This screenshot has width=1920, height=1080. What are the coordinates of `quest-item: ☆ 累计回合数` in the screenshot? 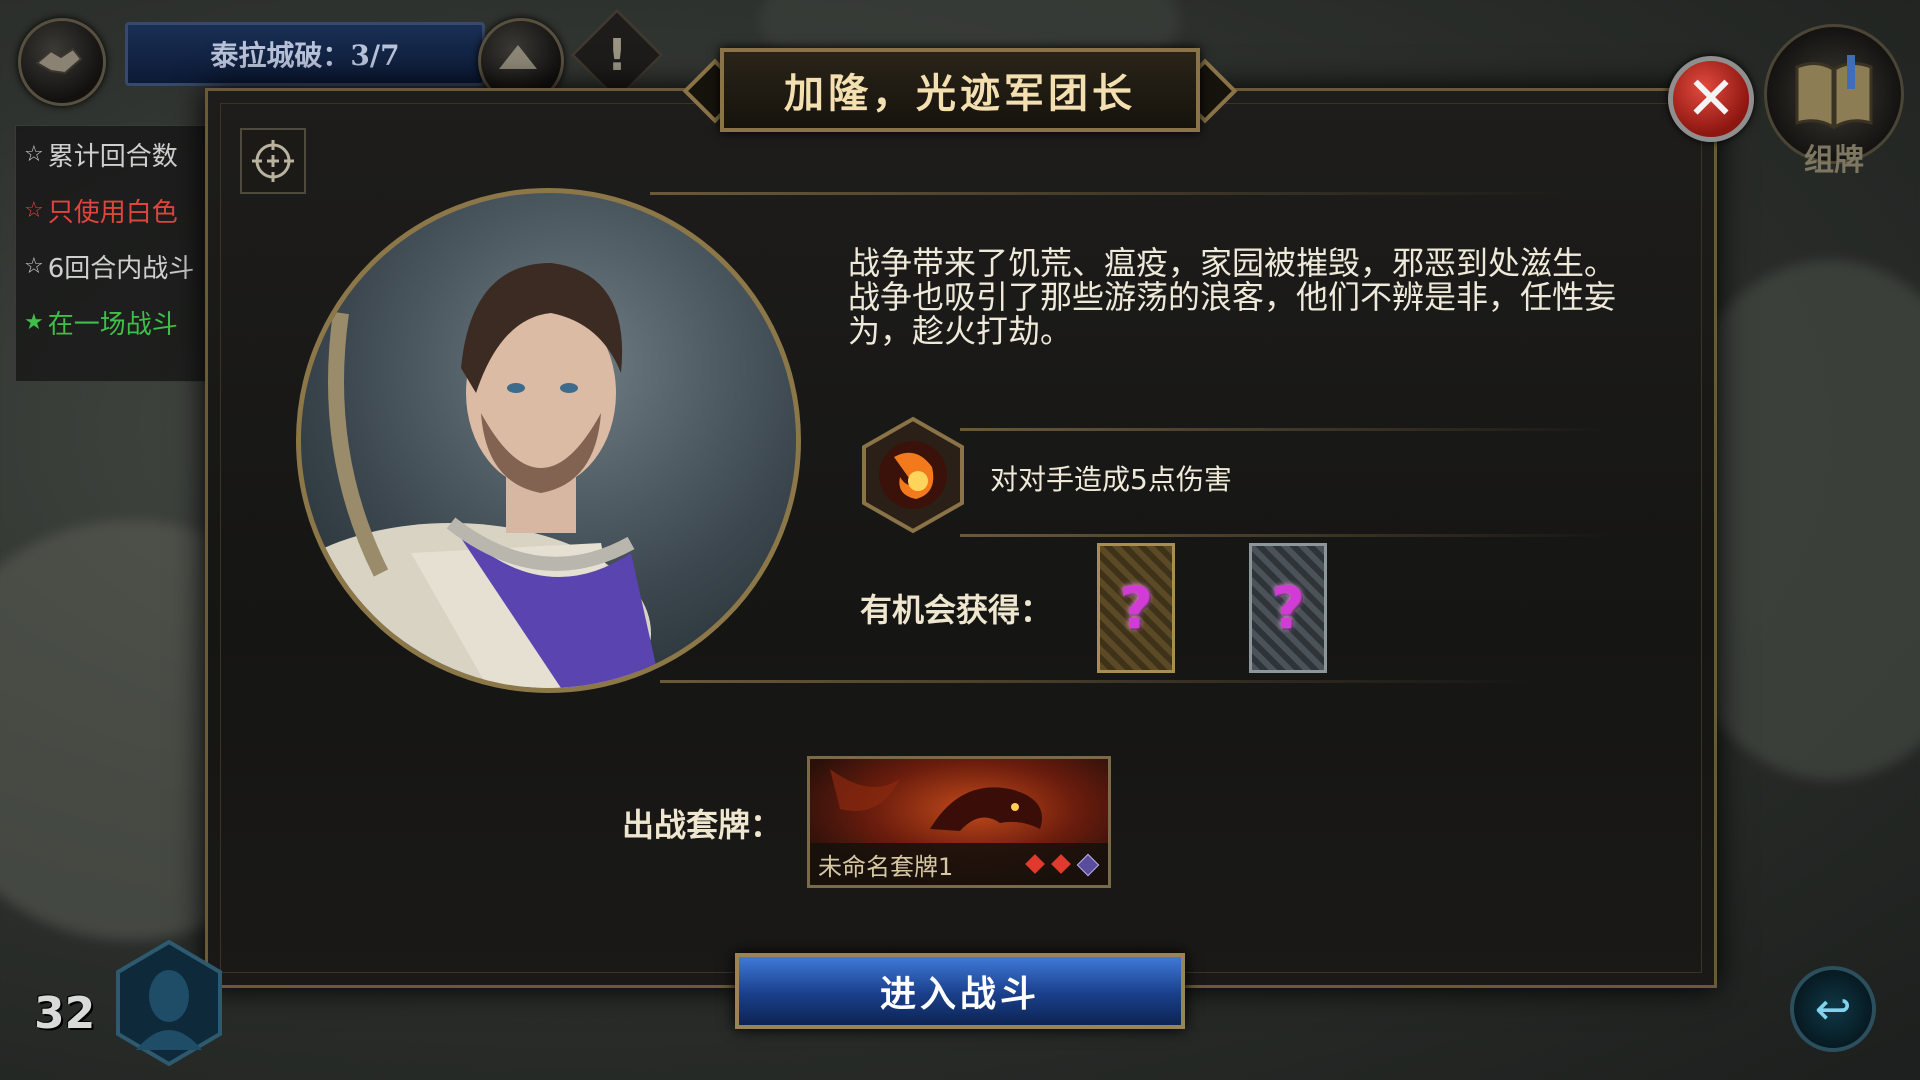 It's located at (101, 156).